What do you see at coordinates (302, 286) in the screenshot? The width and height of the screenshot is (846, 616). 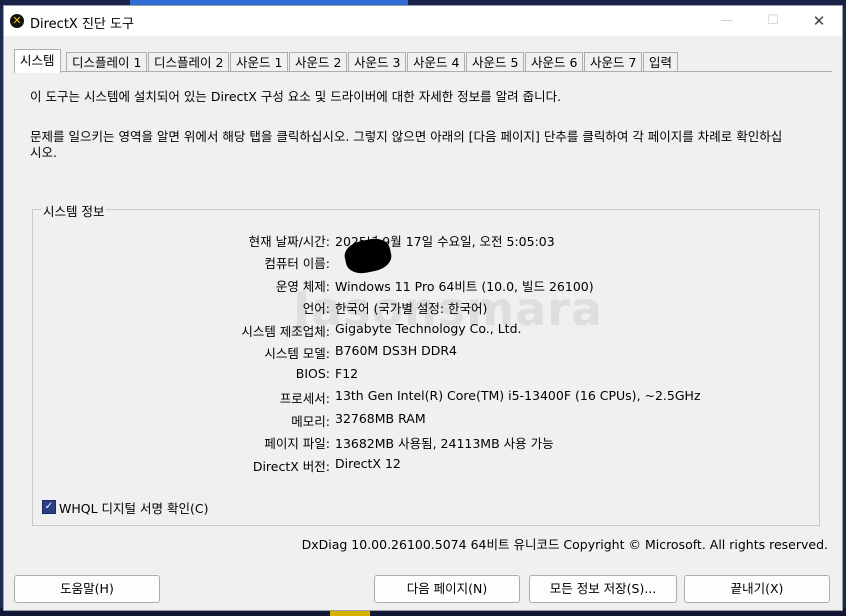 I see `info-label: 운영 체제:` at bounding box center [302, 286].